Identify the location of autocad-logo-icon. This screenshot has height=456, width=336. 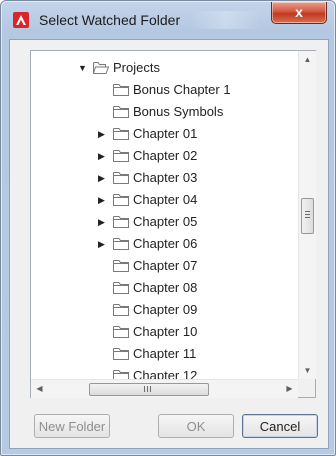
(21, 20).